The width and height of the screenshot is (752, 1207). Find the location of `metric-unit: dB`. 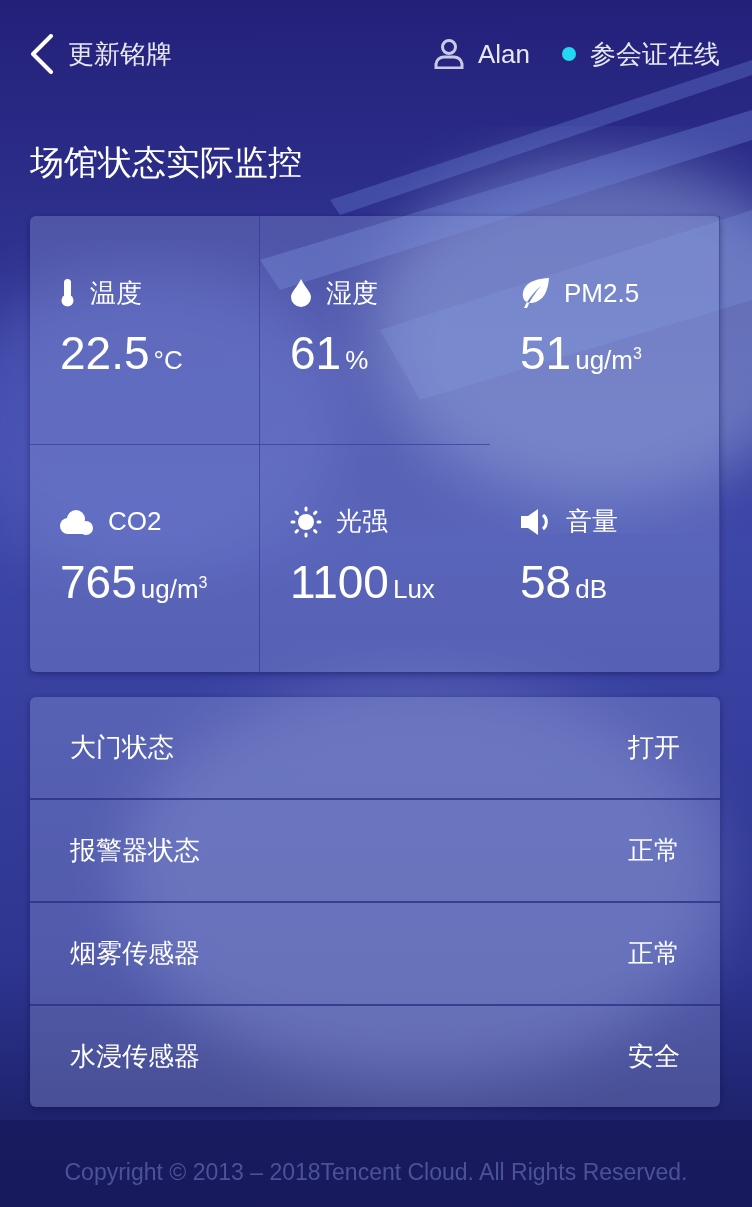

metric-unit: dB is located at coordinates (591, 589).